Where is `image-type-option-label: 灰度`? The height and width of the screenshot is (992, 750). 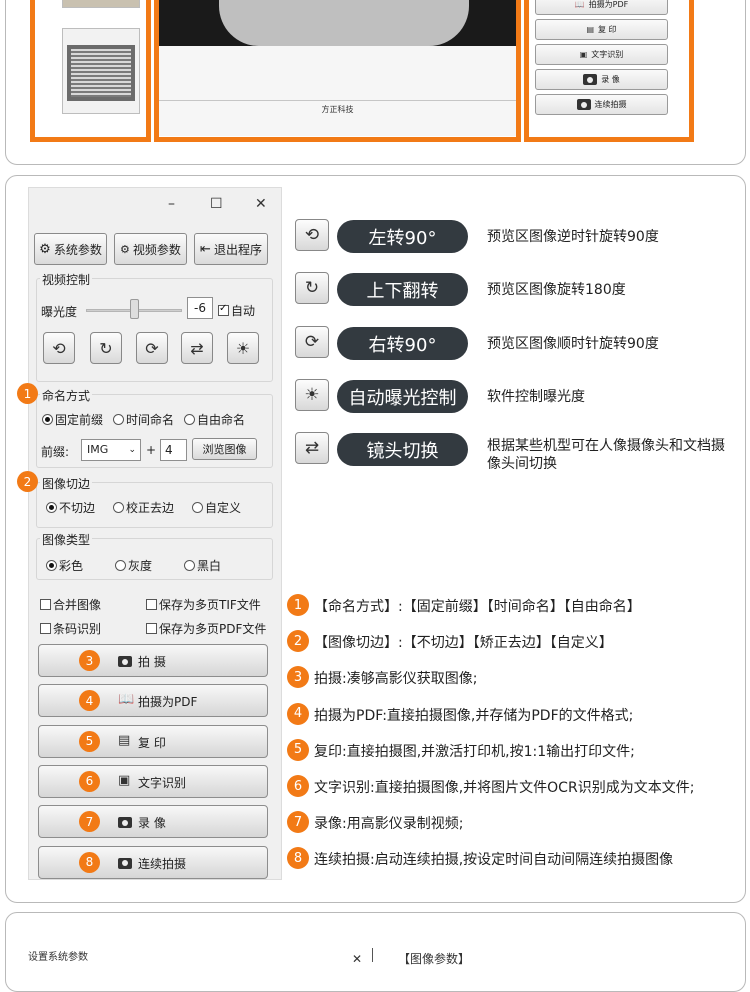
image-type-option-label: 灰度 is located at coordinates (140, 566).